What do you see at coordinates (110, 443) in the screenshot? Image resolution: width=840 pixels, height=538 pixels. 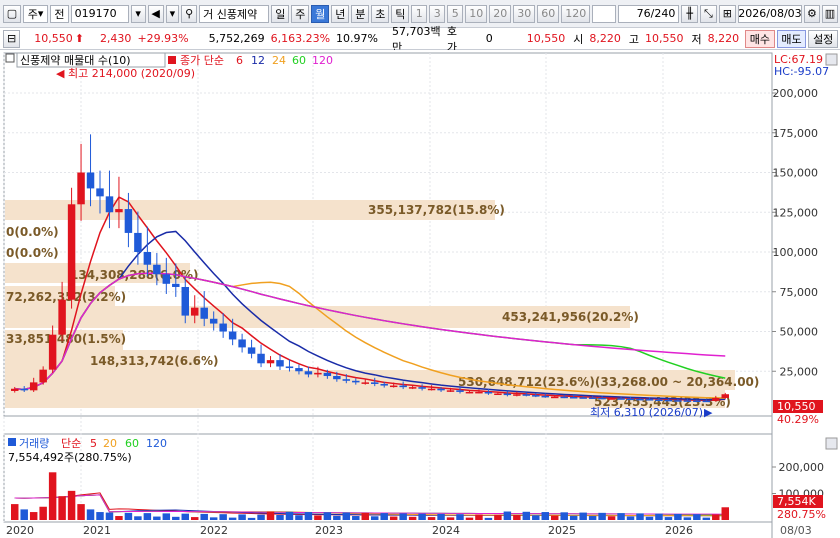 I see `vol-ma20-label: 20` at bounding box center [110, 443].